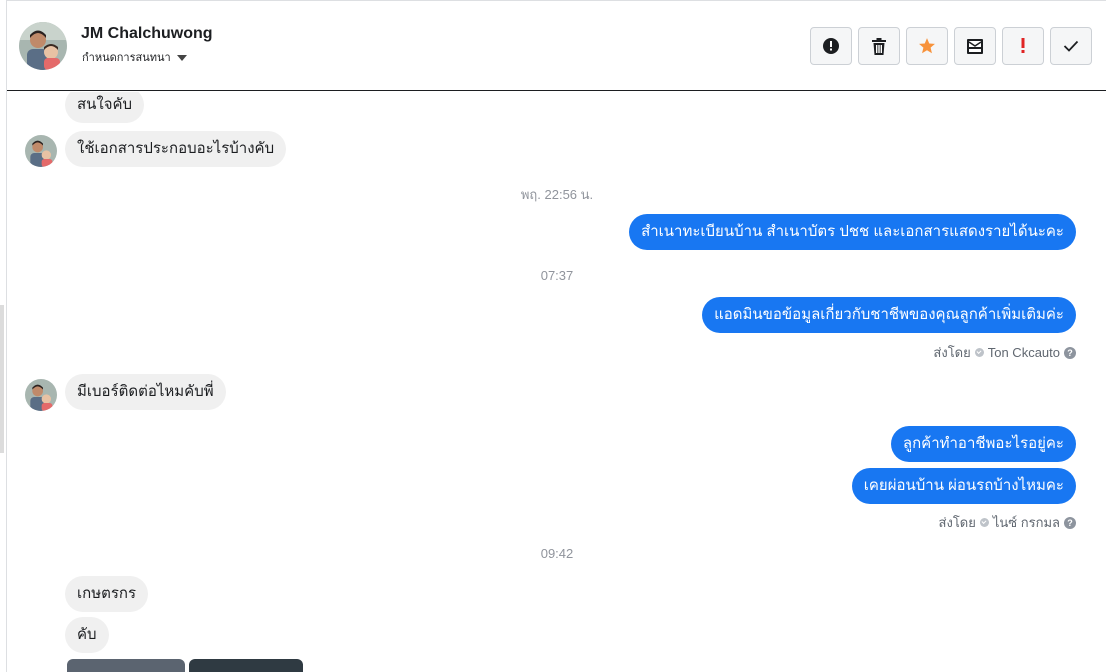 The width and height of the screenshot is (1106, 672). Describe the element at coordinates (2, 379) in the screenshot. I see `page-scrollbar` at that location.